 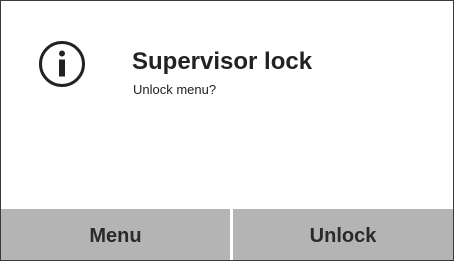 I want to click on dialog-message: Unlock menu?, so click(x=175, y=89).